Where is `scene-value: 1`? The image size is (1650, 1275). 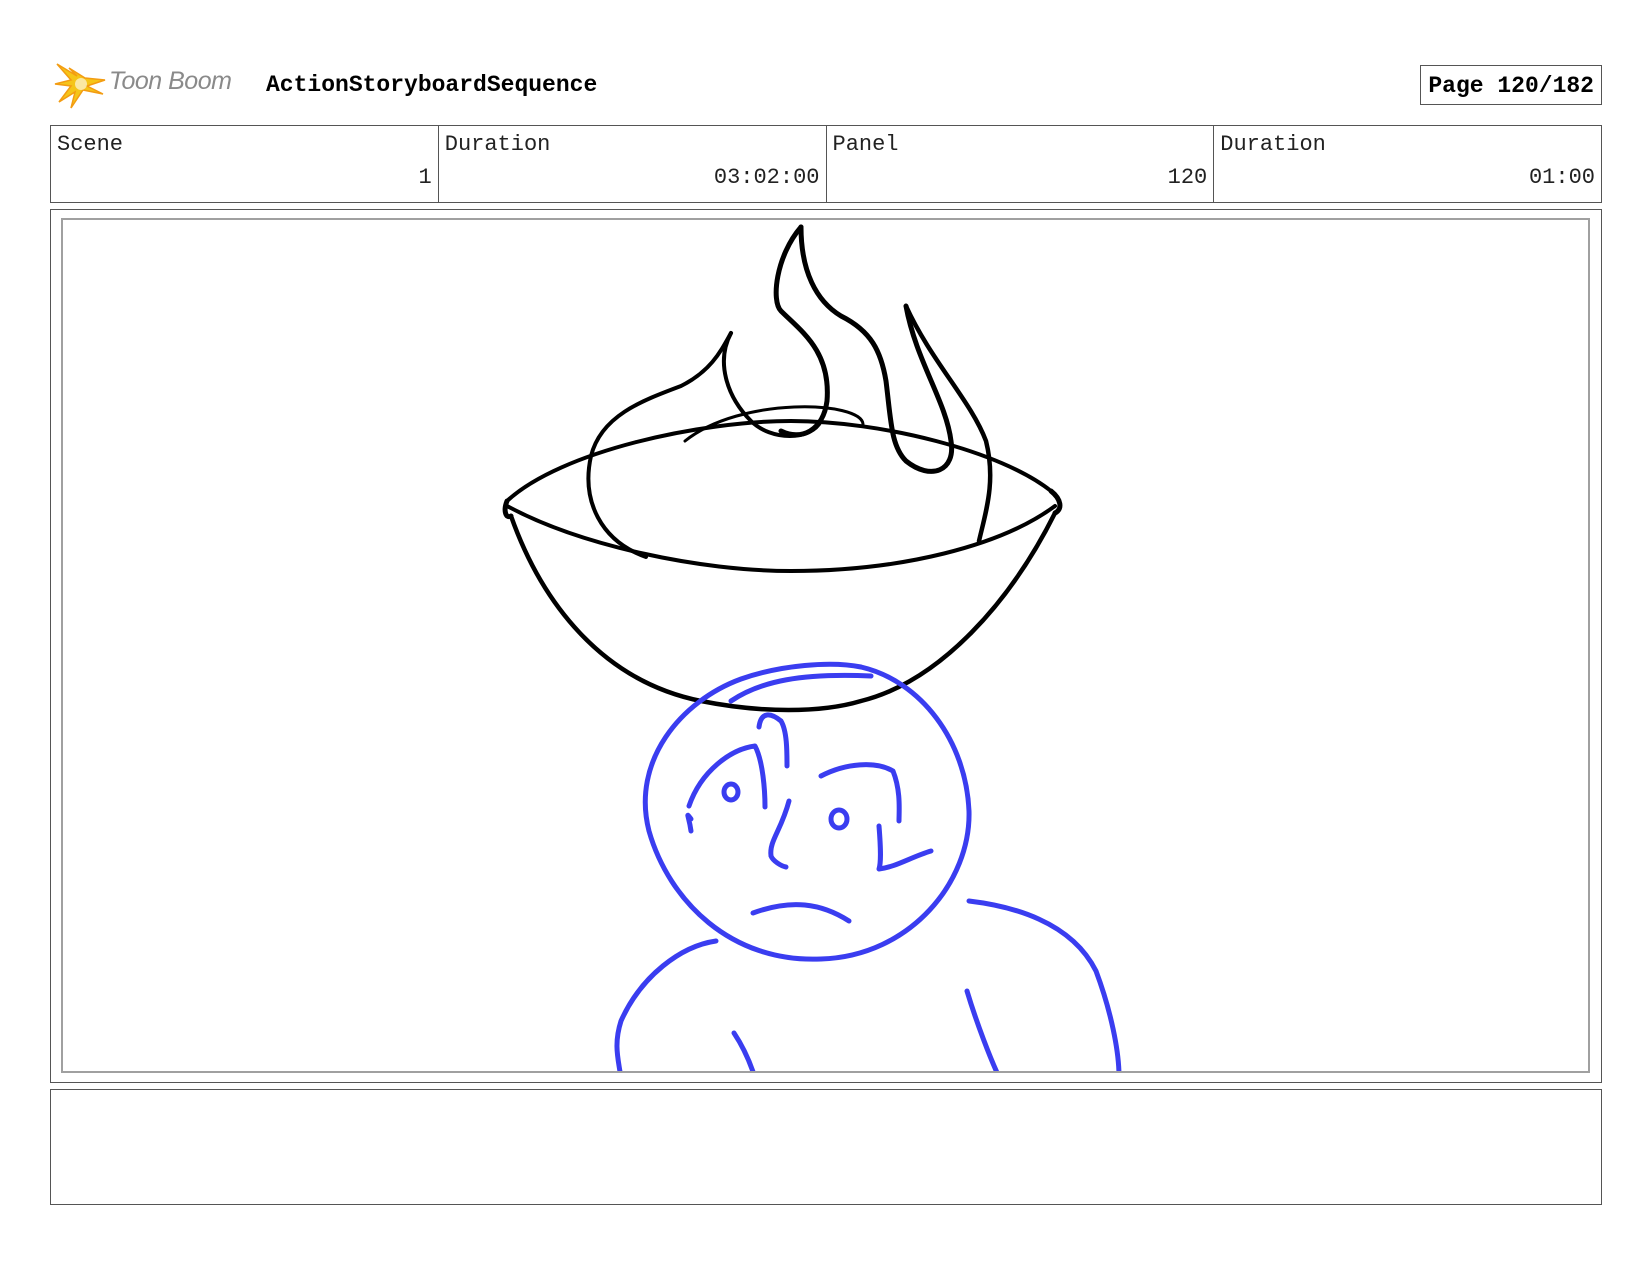
scene-value: 1 is located at coordinates (425, 177).